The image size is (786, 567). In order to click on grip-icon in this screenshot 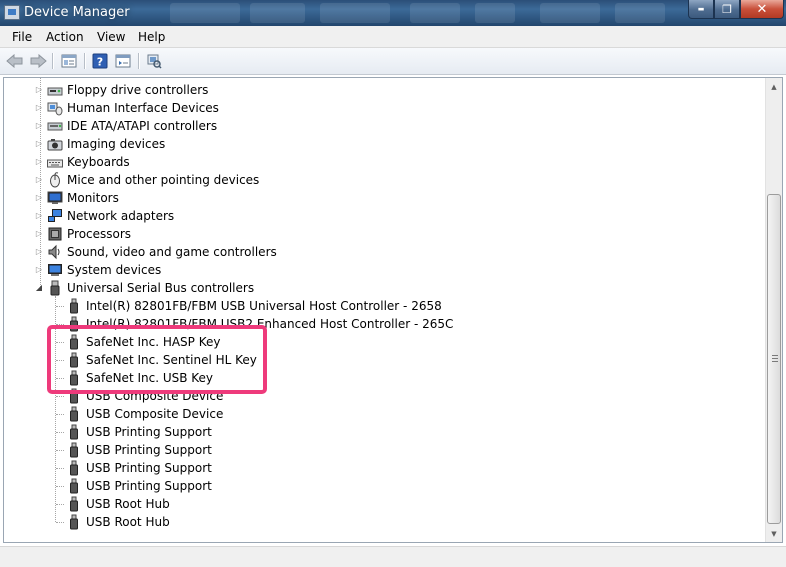, I will do `click(775, 358)`.